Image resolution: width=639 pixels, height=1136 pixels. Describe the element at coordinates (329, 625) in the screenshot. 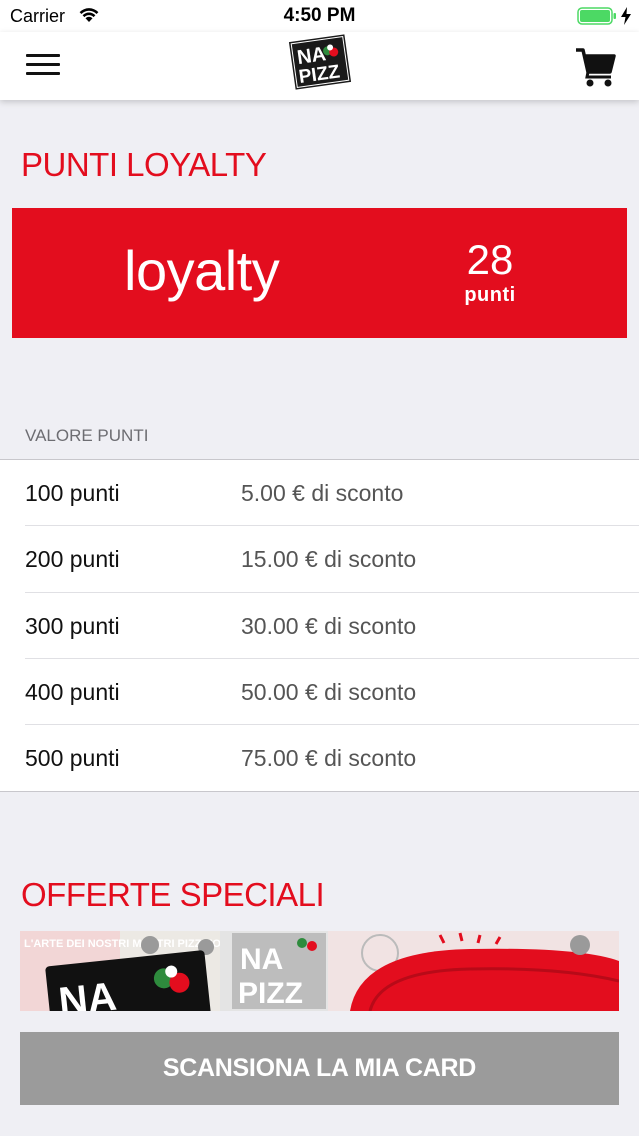

I see `row-discount: 30.00 € di sconto` at that location.